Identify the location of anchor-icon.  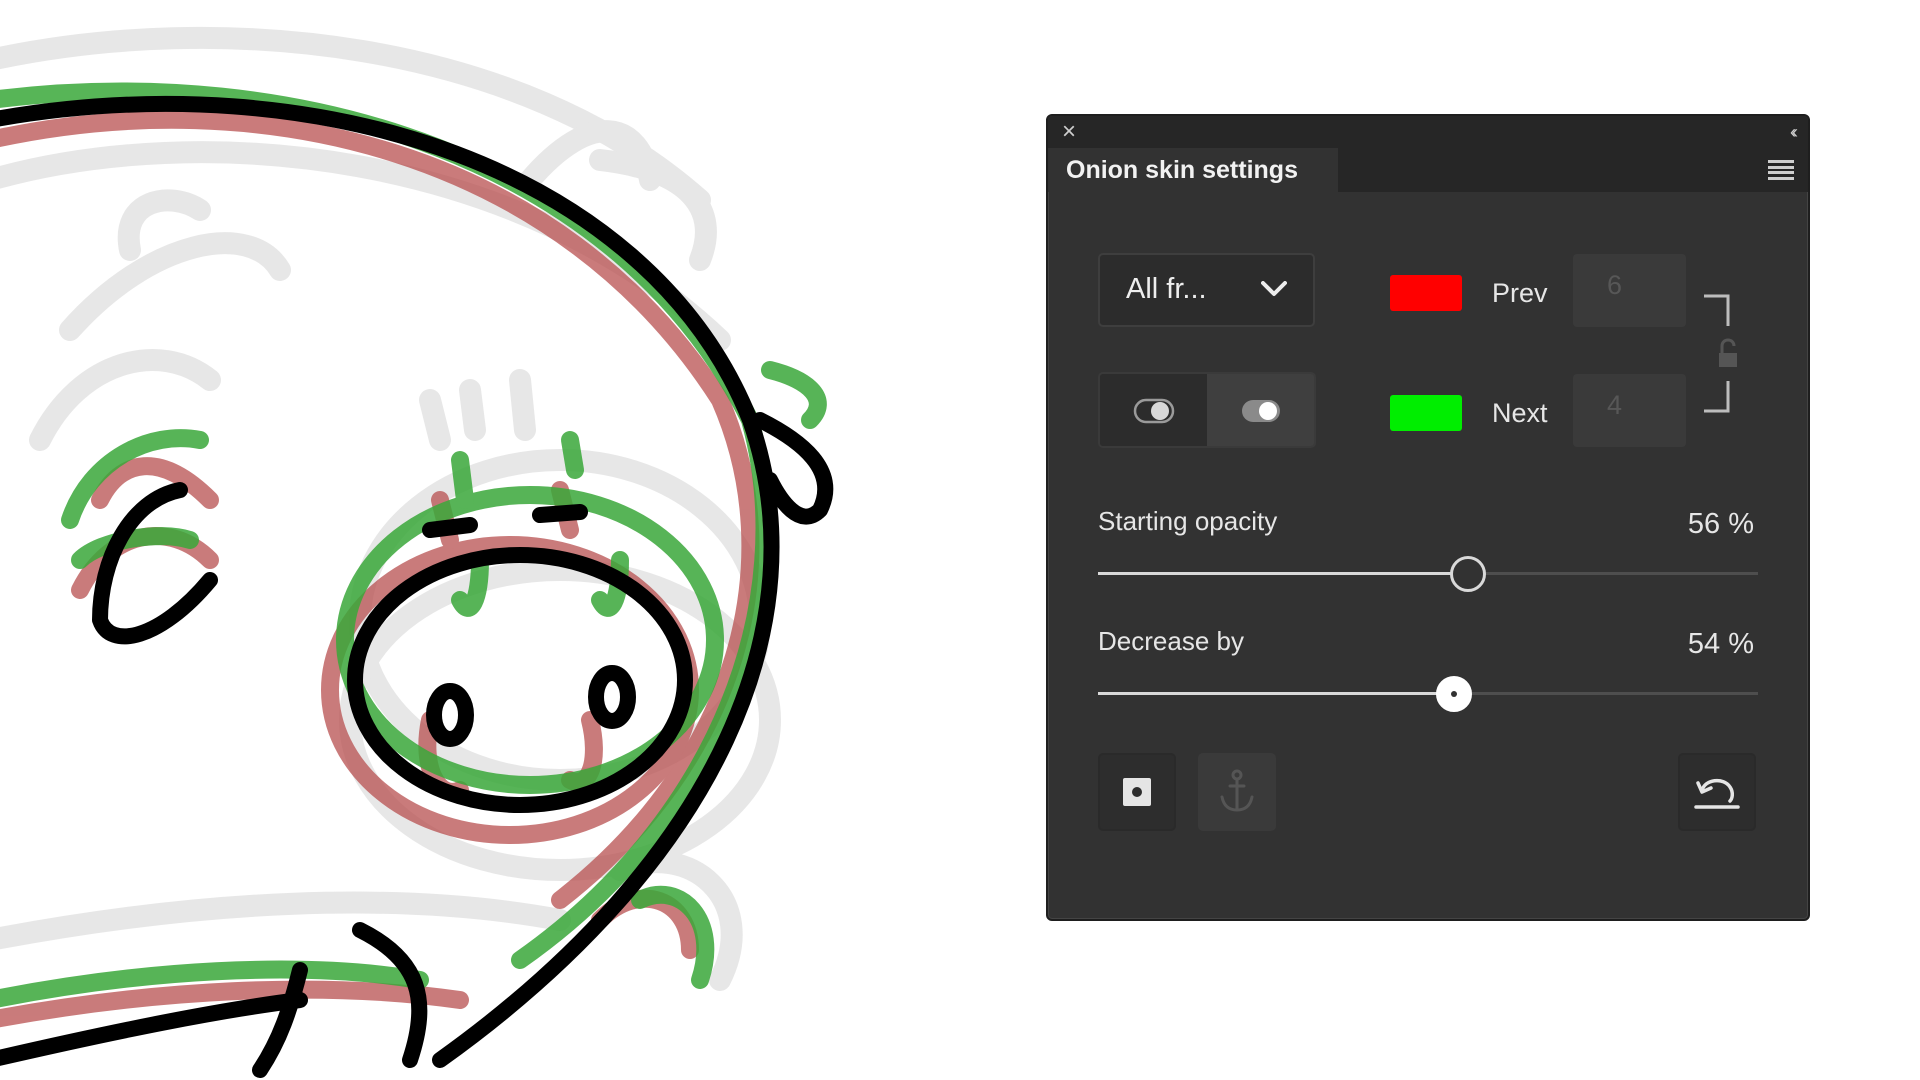
(1237, 790).